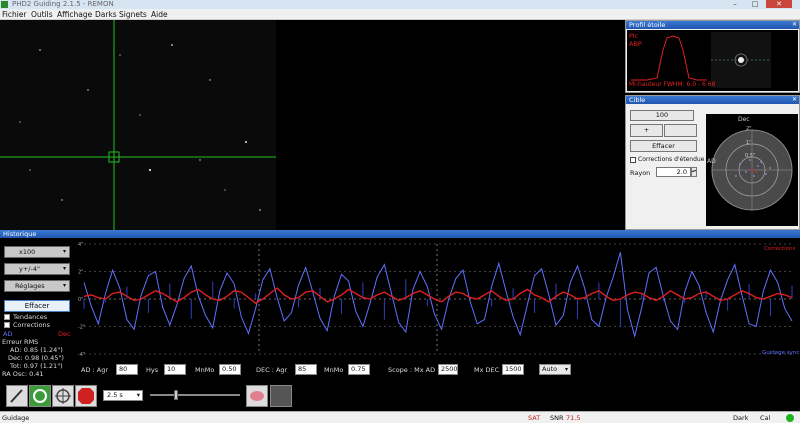  I want to click on scope-max-ra-input: 2500, so click(448, 369).